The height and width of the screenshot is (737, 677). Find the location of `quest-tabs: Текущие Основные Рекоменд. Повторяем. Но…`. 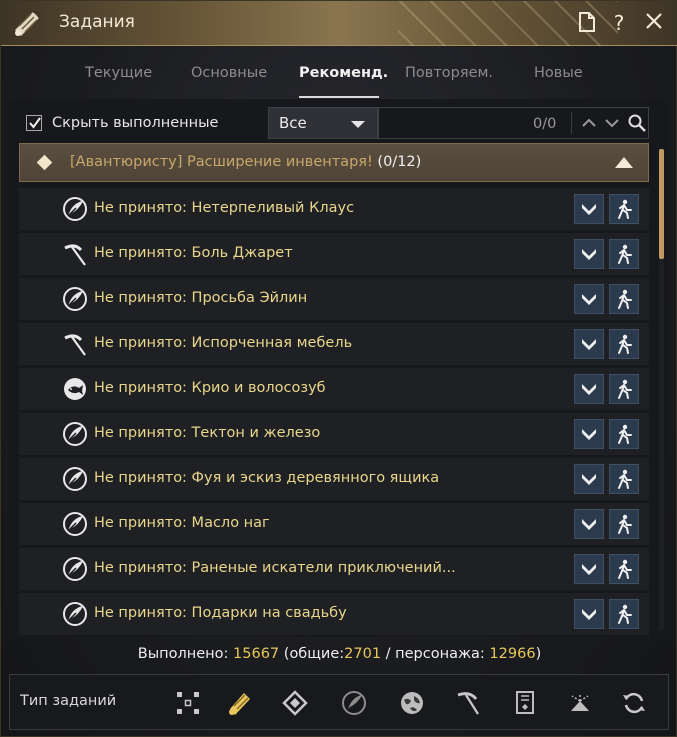

quest-tabs: Текущие Основные Рекоменд. Повторяем. Но… is located at coordinates (341, 76).